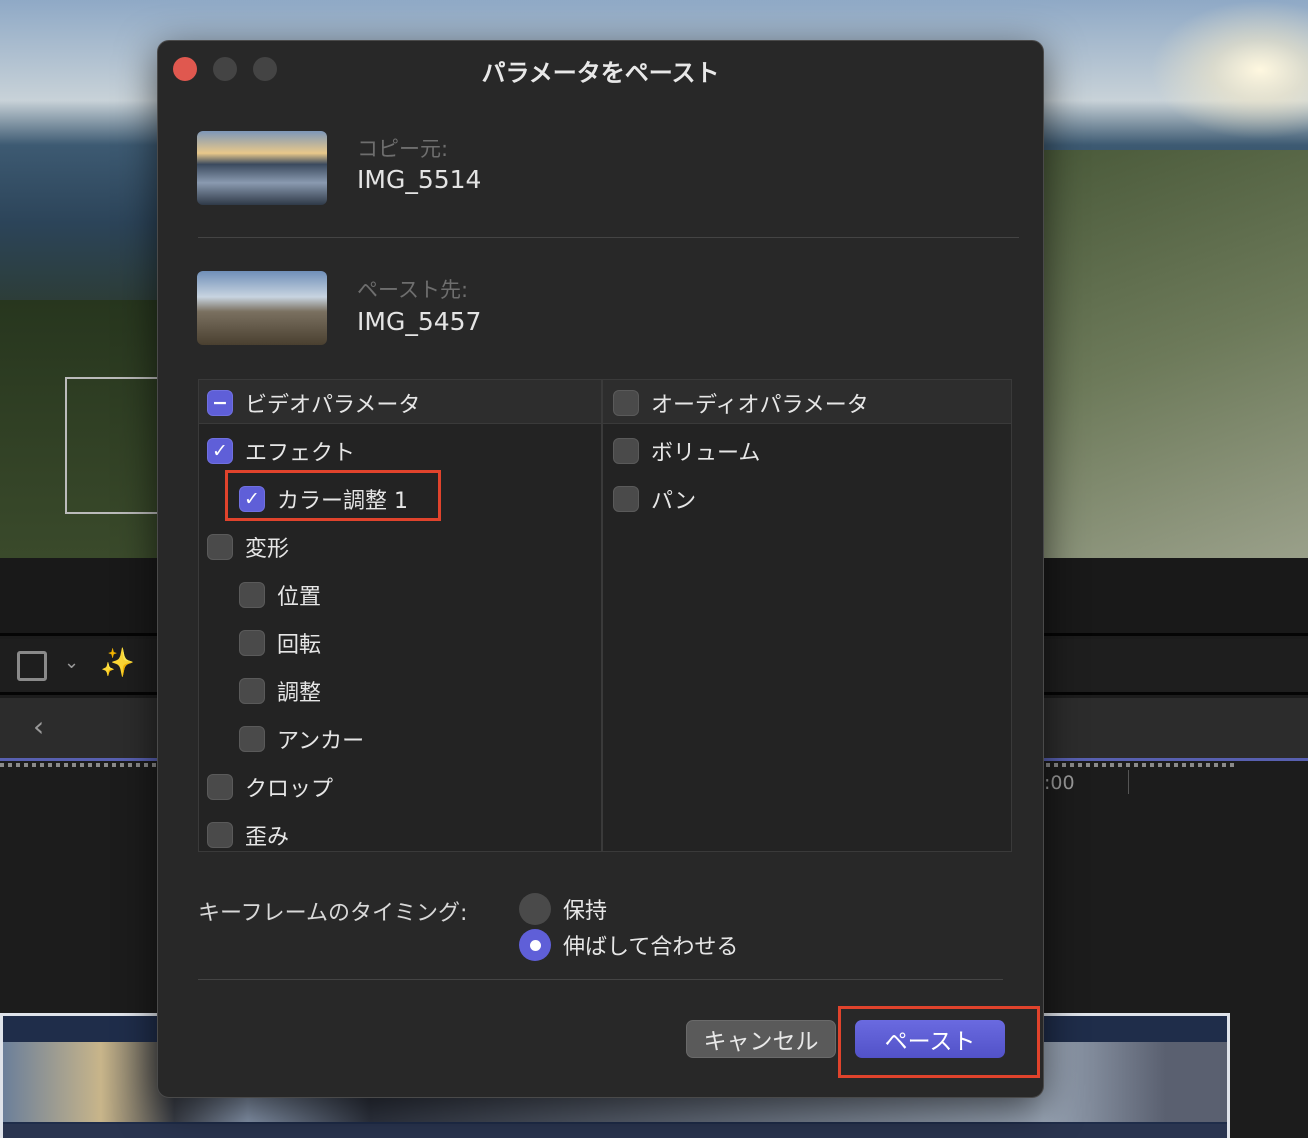  I want to click on dialog-title: パラメータをペースト, so click(600, 73).